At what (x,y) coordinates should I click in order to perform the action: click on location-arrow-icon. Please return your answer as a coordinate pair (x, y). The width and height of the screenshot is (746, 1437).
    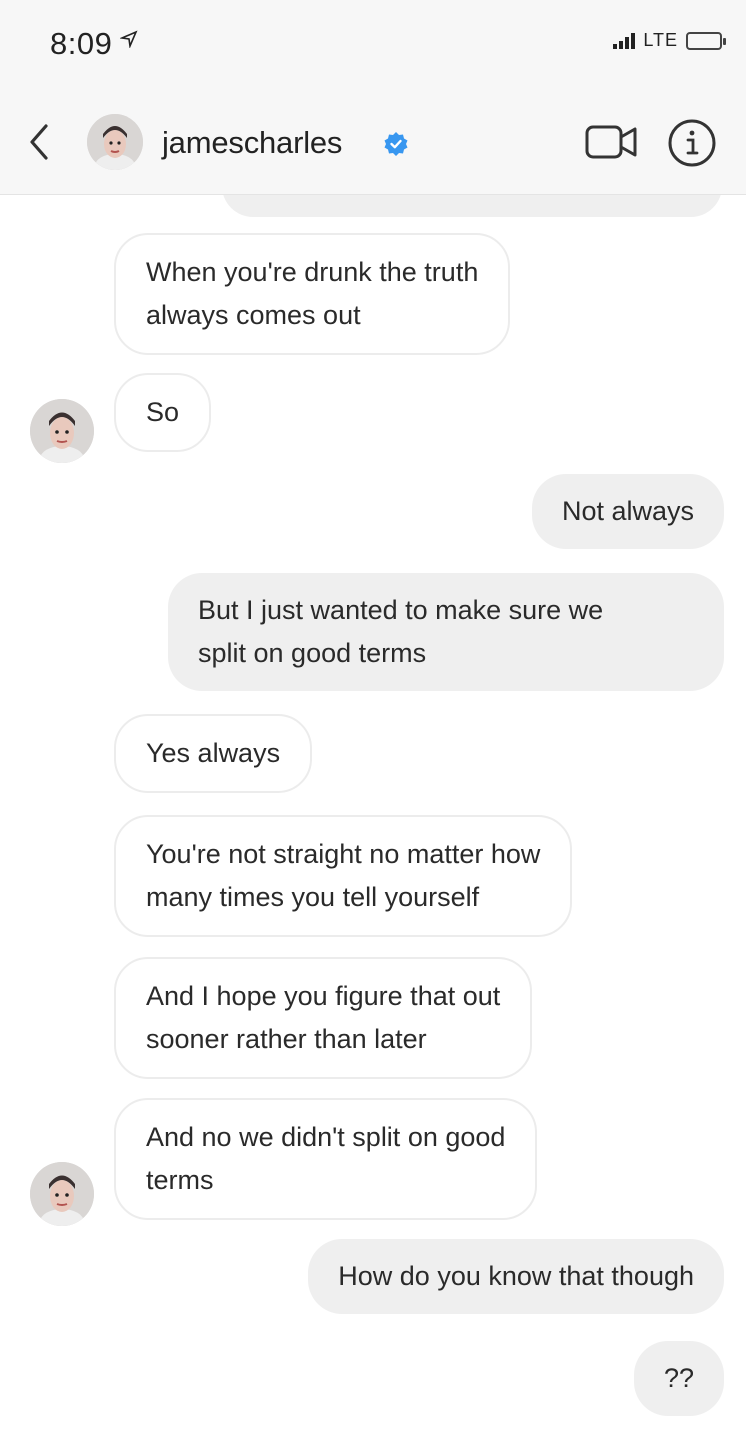
    Looking at the image, I should click on (128, 41).